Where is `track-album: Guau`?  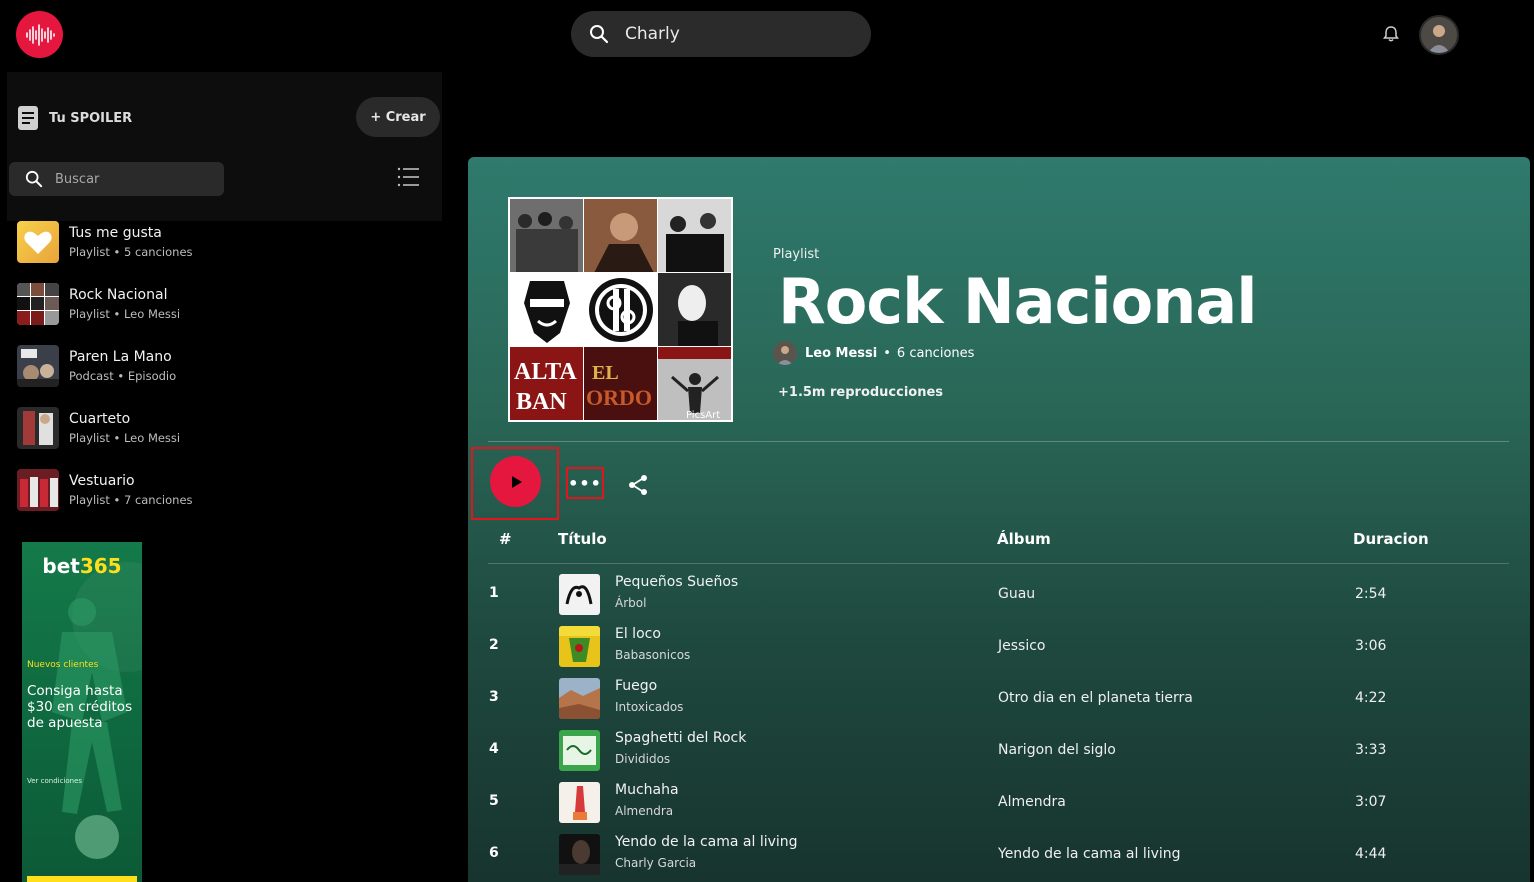
track-album: Guau is located at coordinates (1016, 594).